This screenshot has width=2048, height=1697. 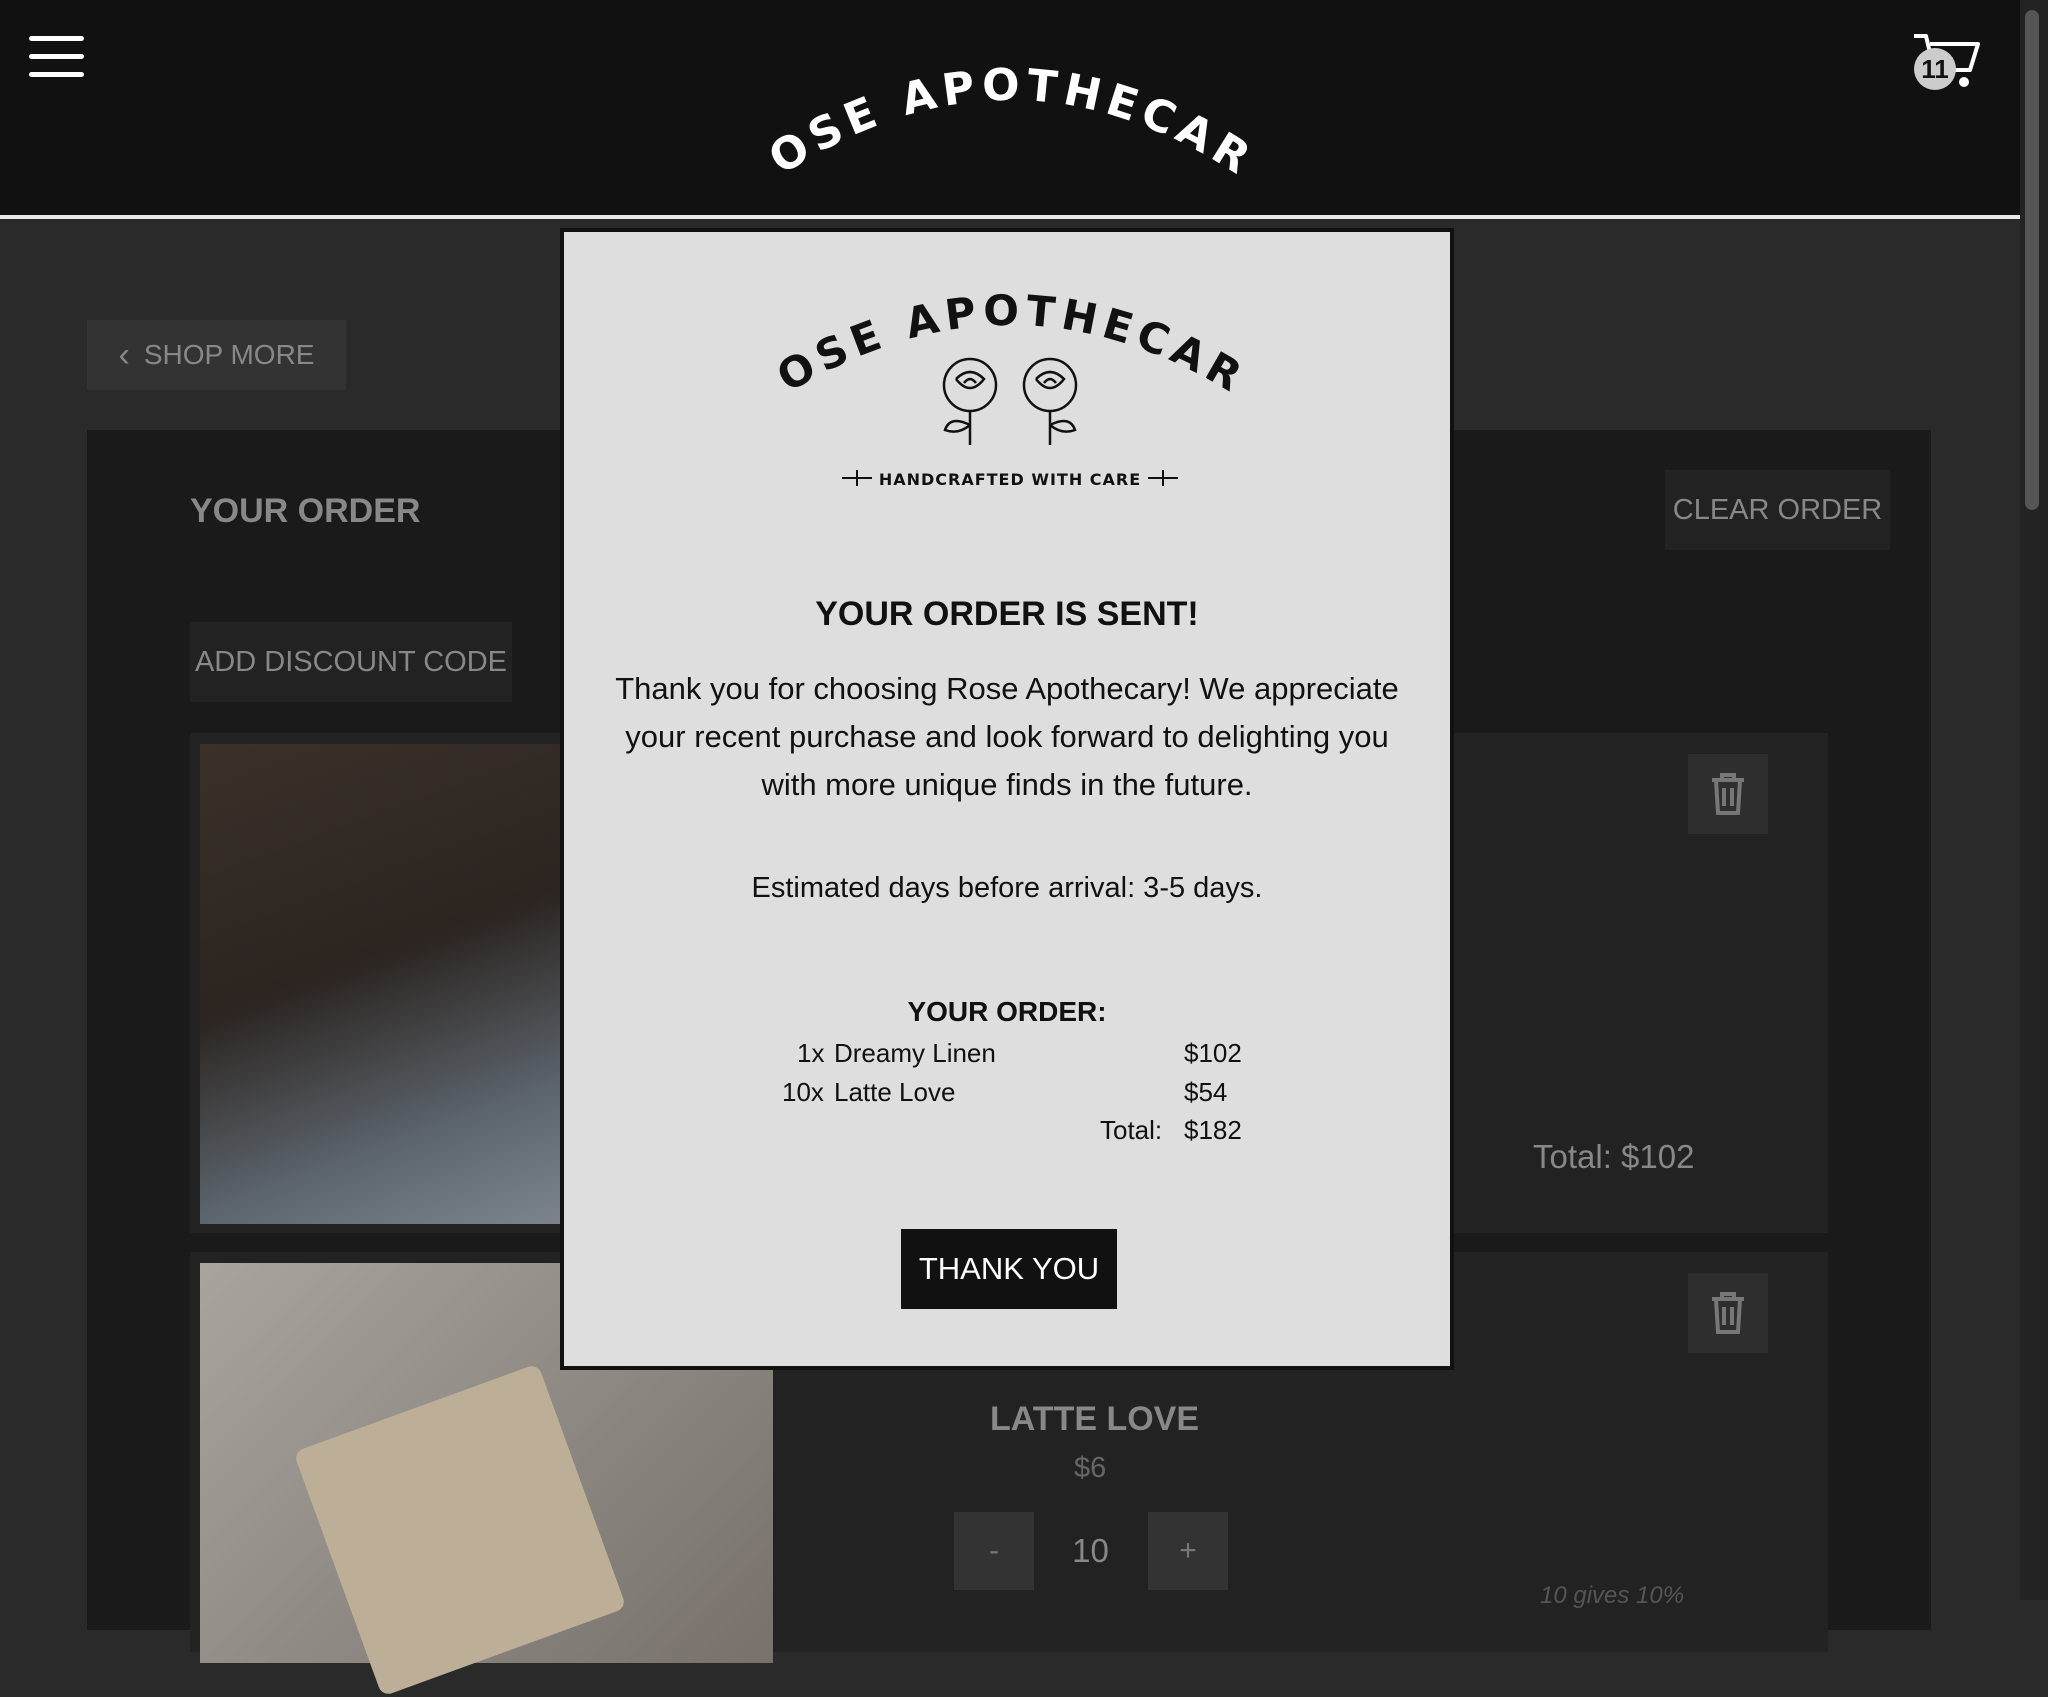 I want to click on scrollbar-thumb, so click(x=2032, y=260).